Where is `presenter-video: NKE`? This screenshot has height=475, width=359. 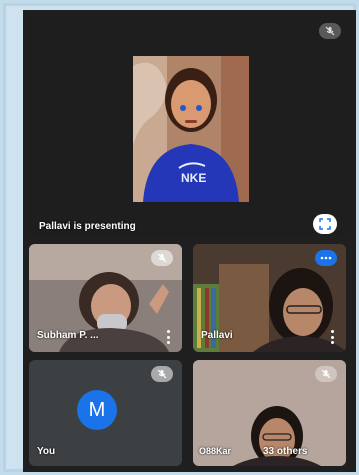 presenter-video: NKE is located at coordinates (191, 129).